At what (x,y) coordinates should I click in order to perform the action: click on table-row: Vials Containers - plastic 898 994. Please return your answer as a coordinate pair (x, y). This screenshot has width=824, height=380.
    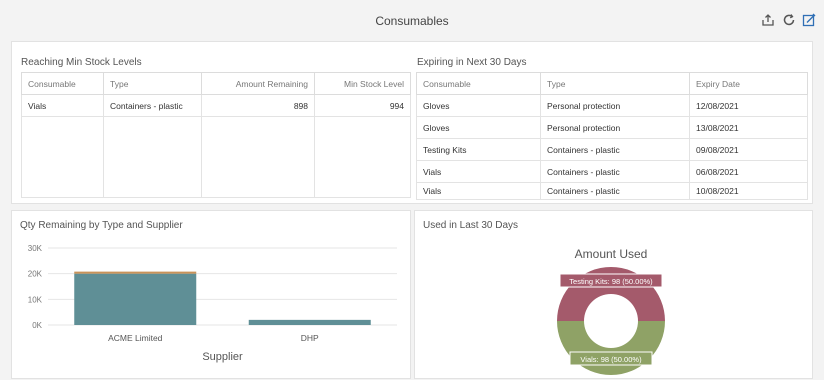
    Looking at the image, I should click on (216, 105).